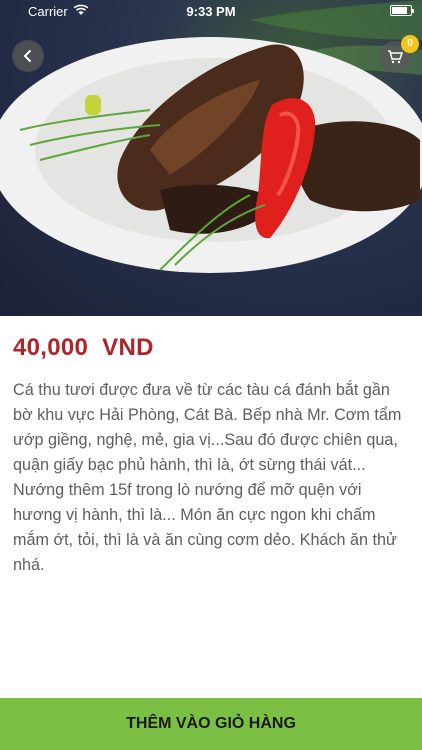 This screenshot has width=422, height=750. I want to click on product-price: 40,000 VND, so click(83, 347).